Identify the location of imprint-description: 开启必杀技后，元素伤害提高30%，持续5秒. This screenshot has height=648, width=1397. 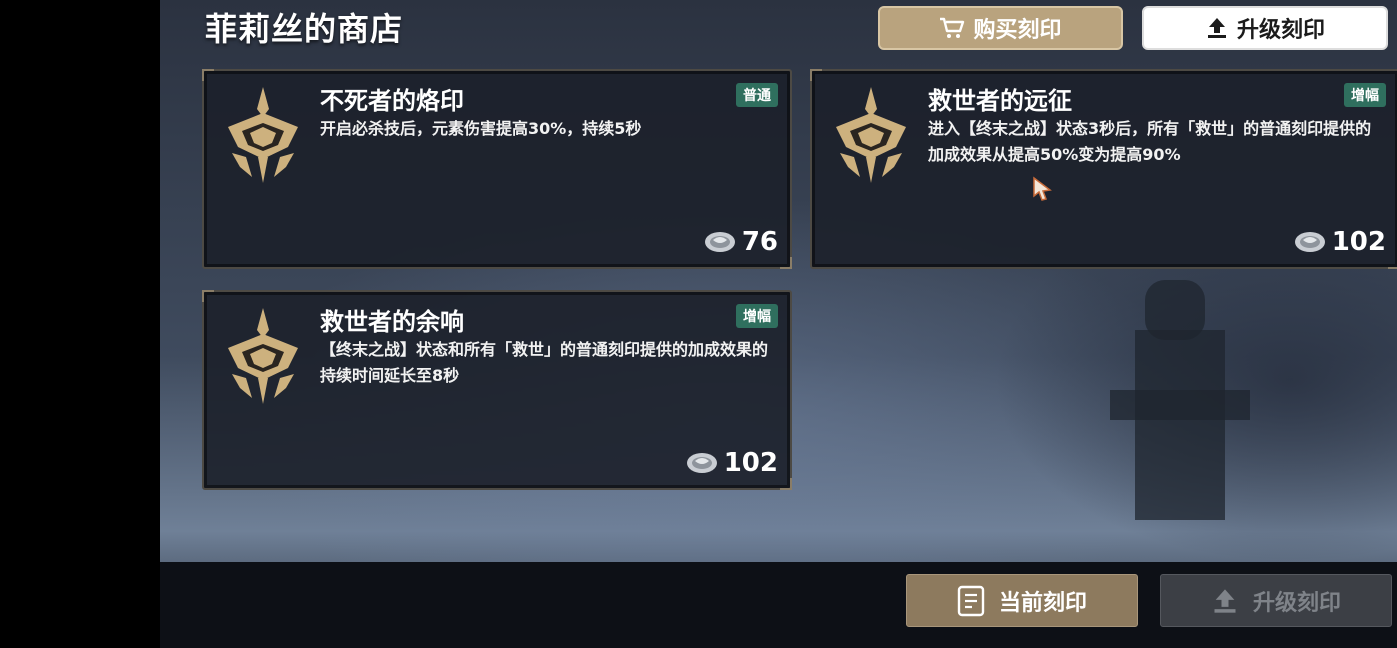
(481, 128).